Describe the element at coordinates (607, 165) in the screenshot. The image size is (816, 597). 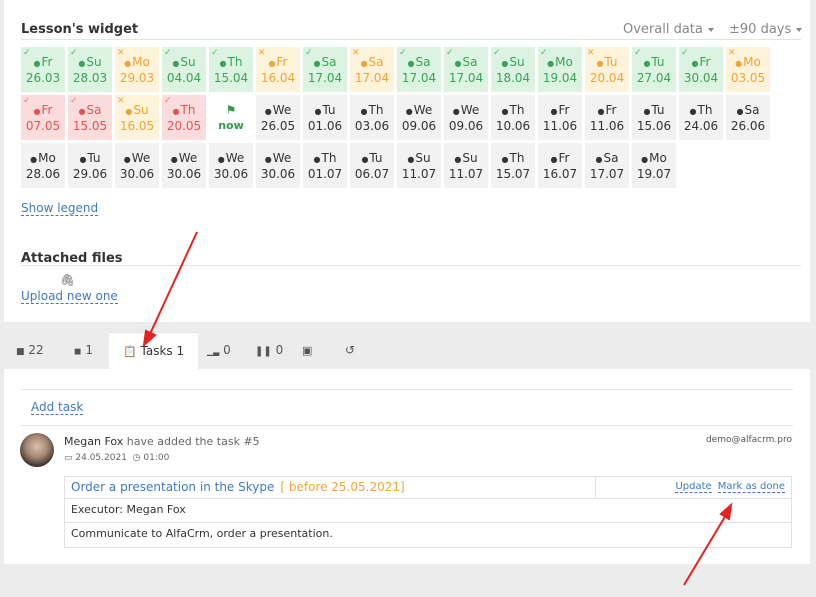
I see `lesson-cell: ●Sa 17.07` at that location.